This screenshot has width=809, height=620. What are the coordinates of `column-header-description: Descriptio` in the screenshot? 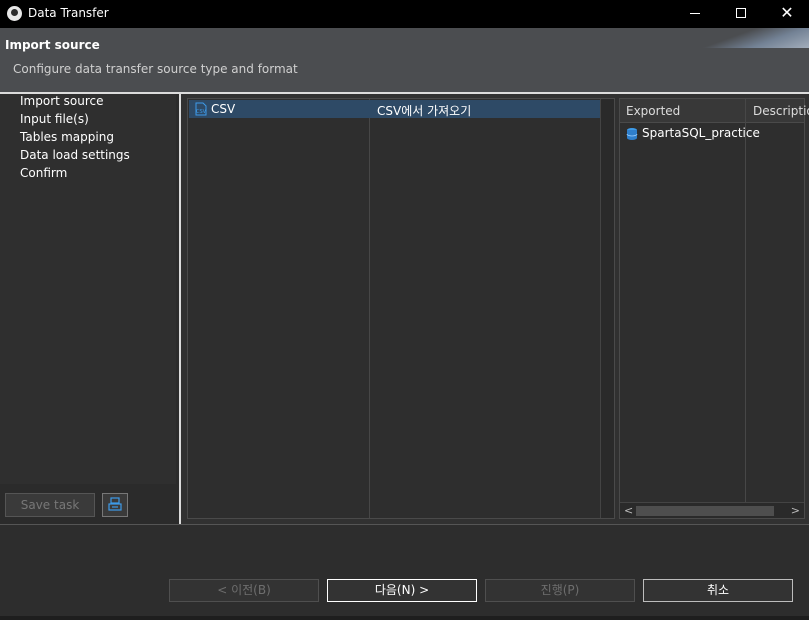 It's located at (781, 111).